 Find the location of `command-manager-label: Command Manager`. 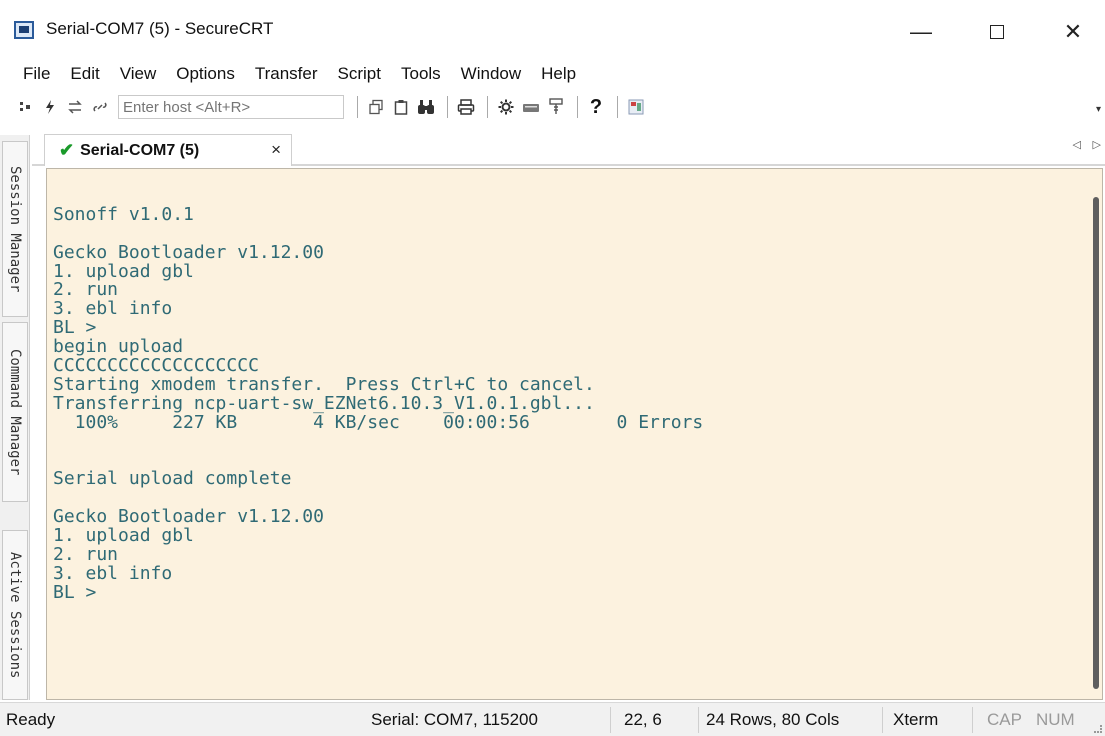

command-manager-label: Command Manager is located at coordinates (15, 412).